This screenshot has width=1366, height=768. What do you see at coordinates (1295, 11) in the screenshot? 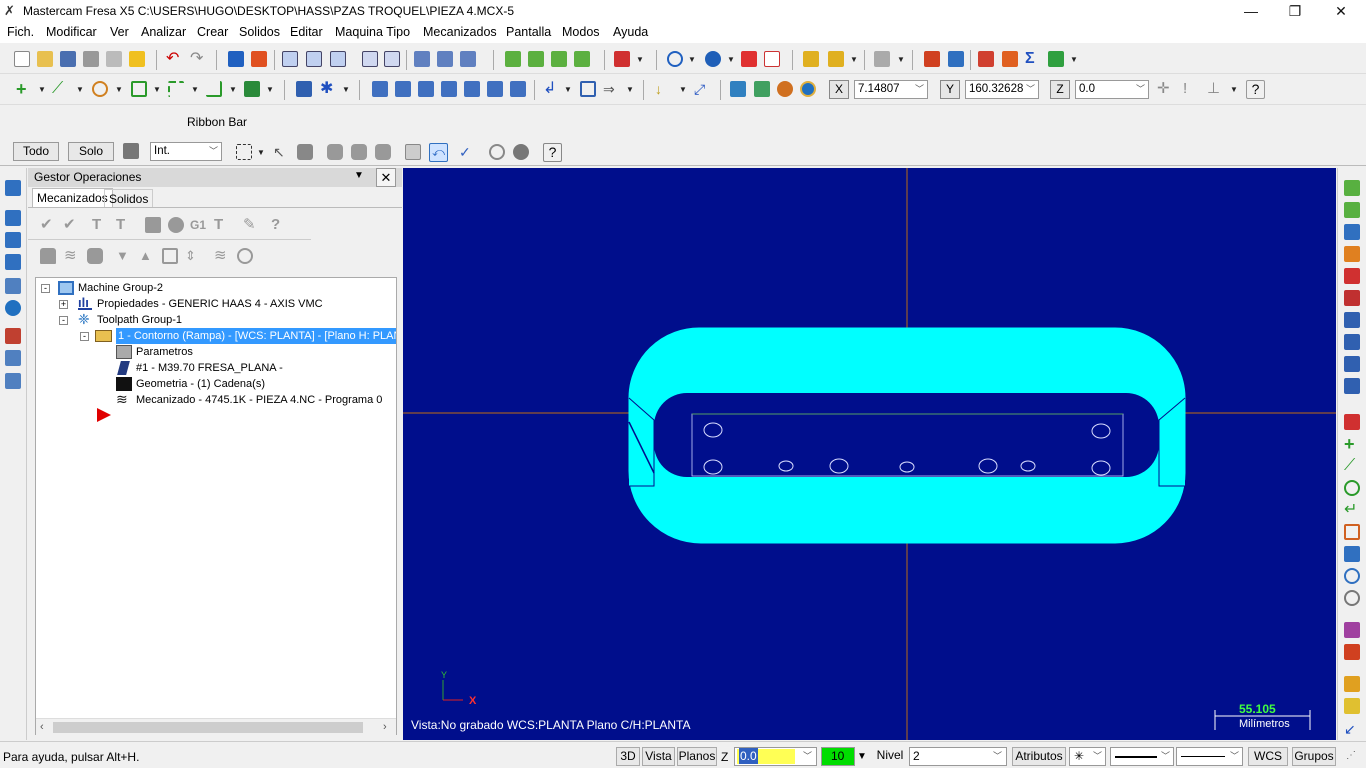
I see `maximize-button: ❐` at bounding box center [1295, 11].